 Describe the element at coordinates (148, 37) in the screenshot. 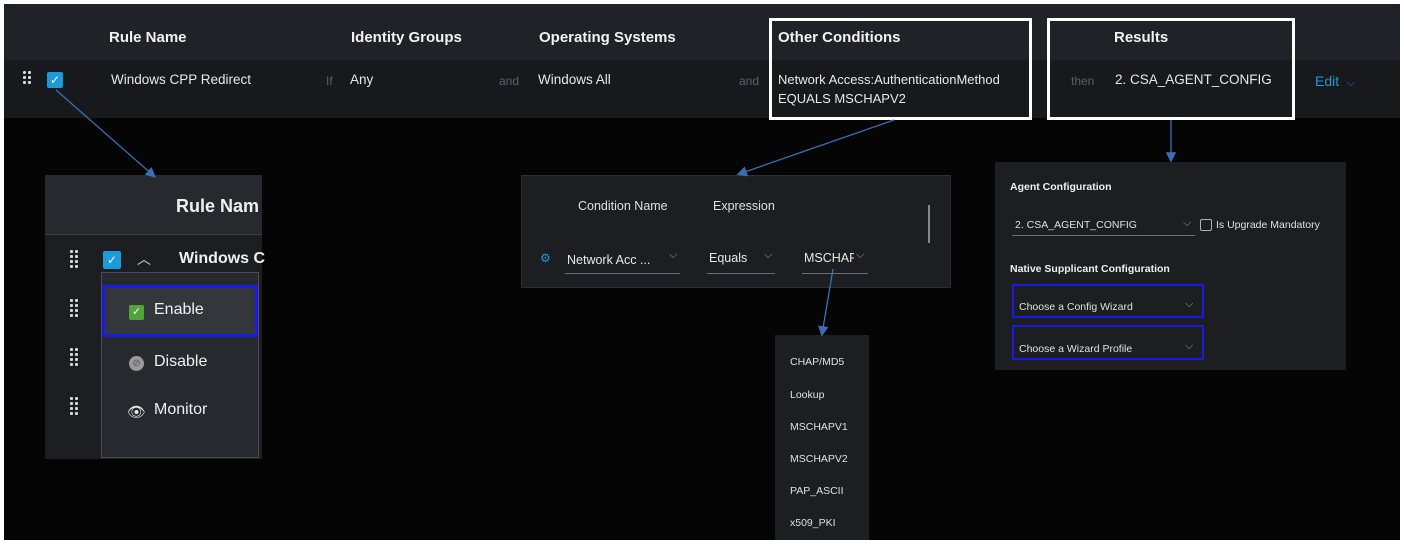

I see `header-rule-name: Rule Name` at that location.